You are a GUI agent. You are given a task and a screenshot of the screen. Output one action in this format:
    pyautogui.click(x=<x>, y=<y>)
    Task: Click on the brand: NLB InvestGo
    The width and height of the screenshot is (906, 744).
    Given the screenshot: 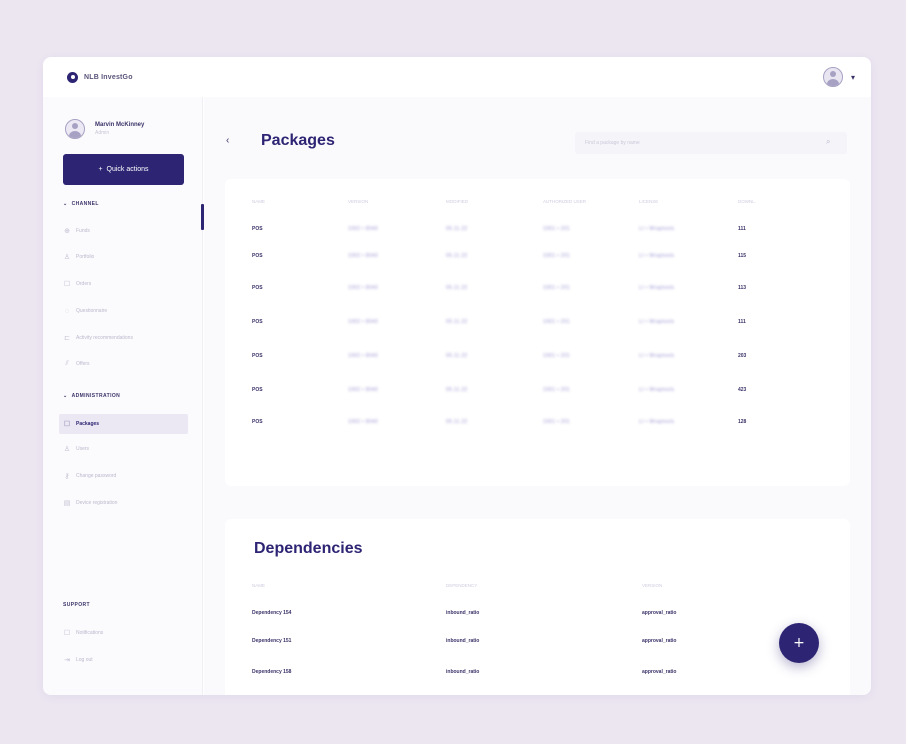 What is the action you would take?
    pyautogui.click(x=100, y=77)
    